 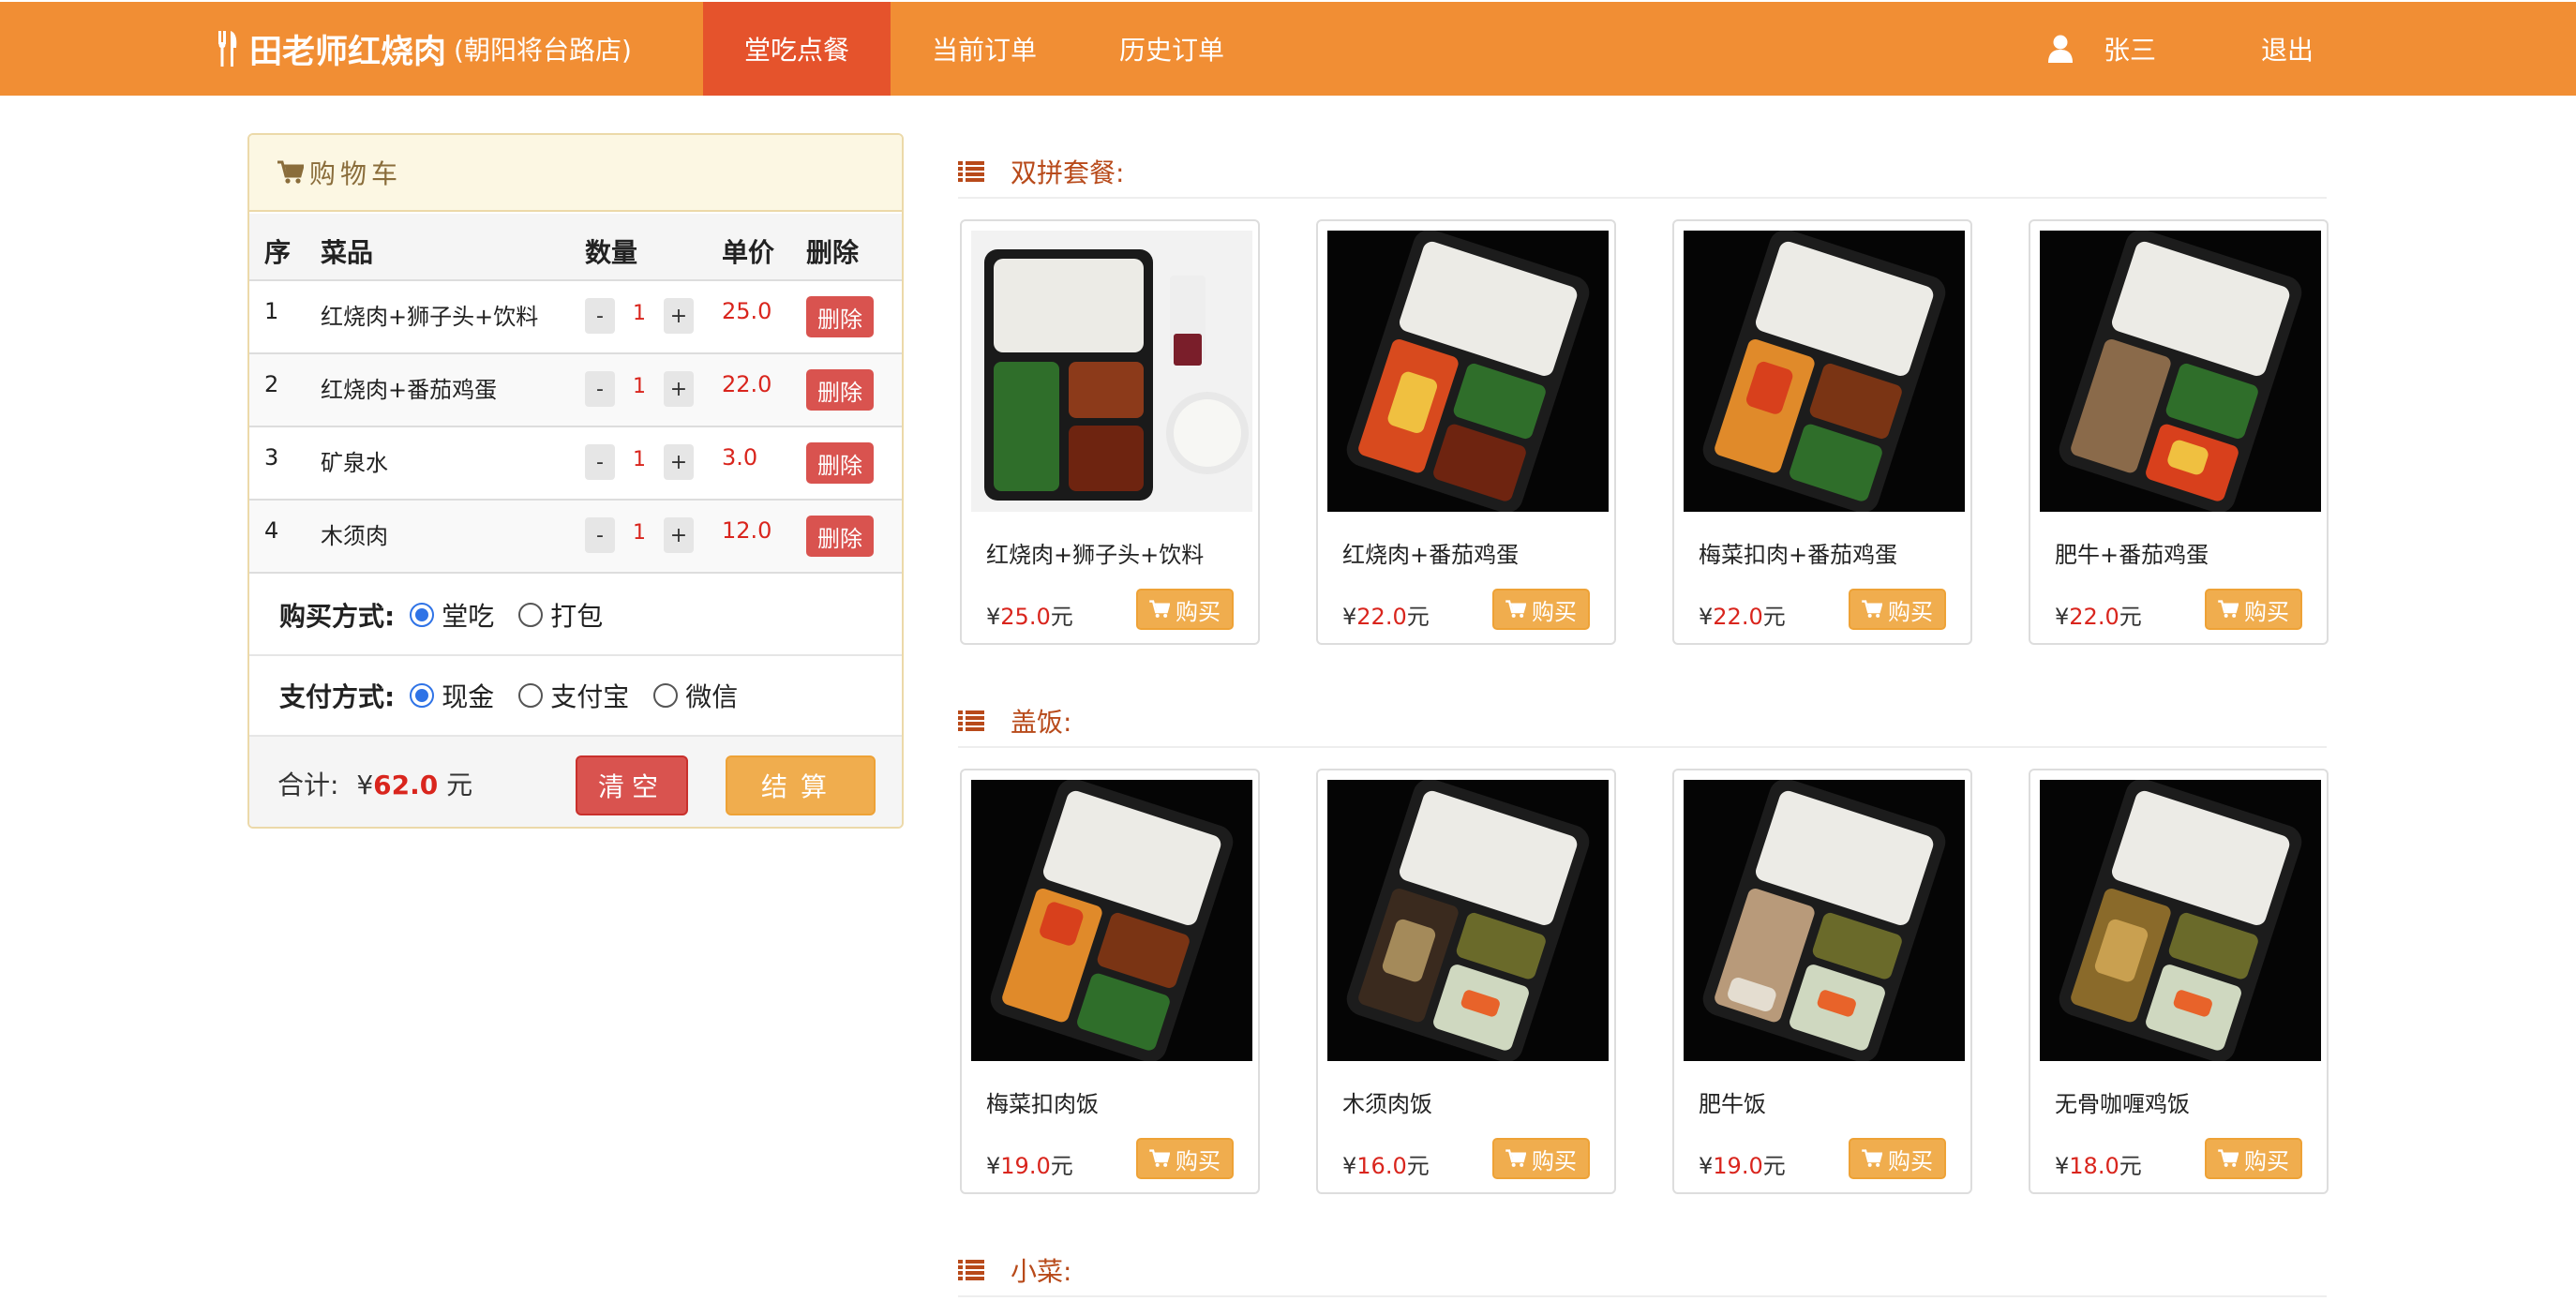 What do you see at coordinates (833, 253) in the screenshot?
I see `col-header-delete: 删除` at bounding box center [833, 253].